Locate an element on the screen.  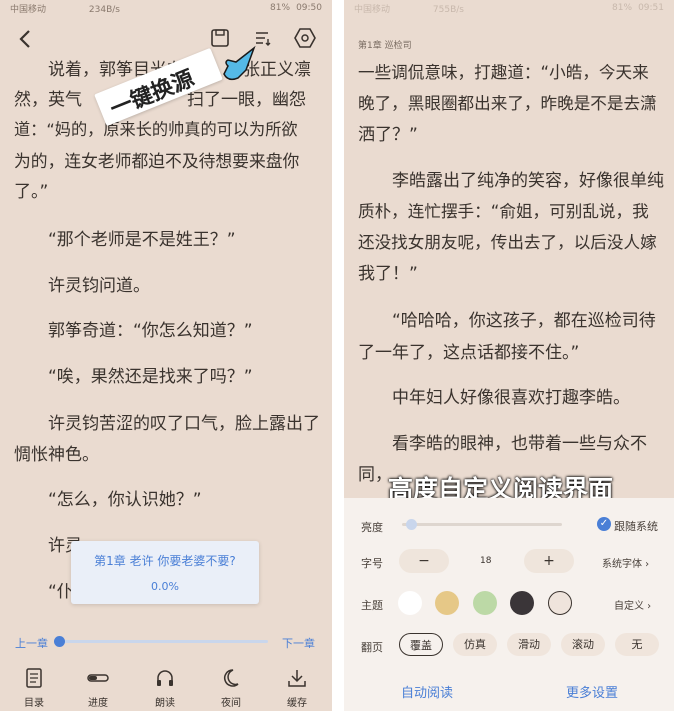
chapter-progress-popup: 第1章 老许 你要老婆不要? 0.0% is located at coordinates (165, 572).